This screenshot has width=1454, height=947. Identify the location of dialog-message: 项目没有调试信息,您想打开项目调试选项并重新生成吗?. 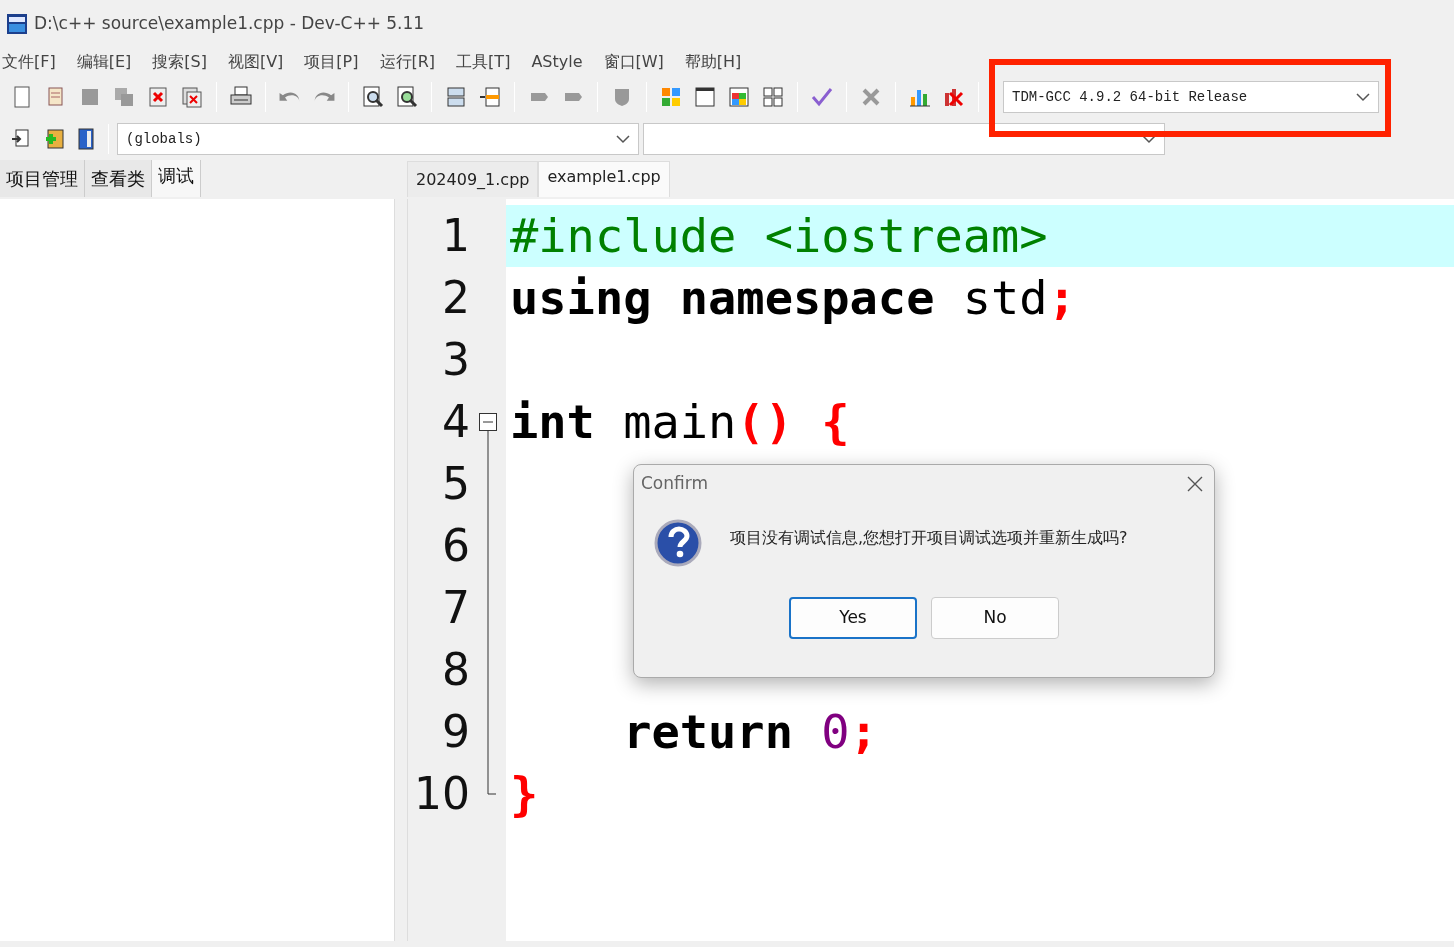
(929, 537).